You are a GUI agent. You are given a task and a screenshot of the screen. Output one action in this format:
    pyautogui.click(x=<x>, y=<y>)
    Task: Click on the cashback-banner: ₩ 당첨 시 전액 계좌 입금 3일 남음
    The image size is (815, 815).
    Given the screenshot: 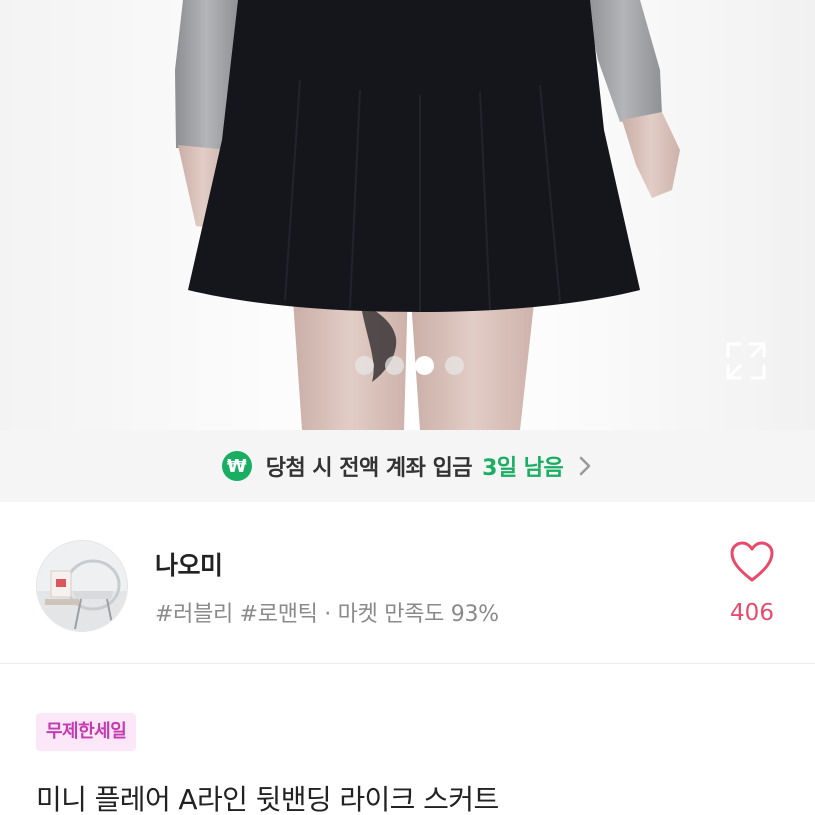 What is the action you would take?
    pyautogui.click(x=407, y=466)
    